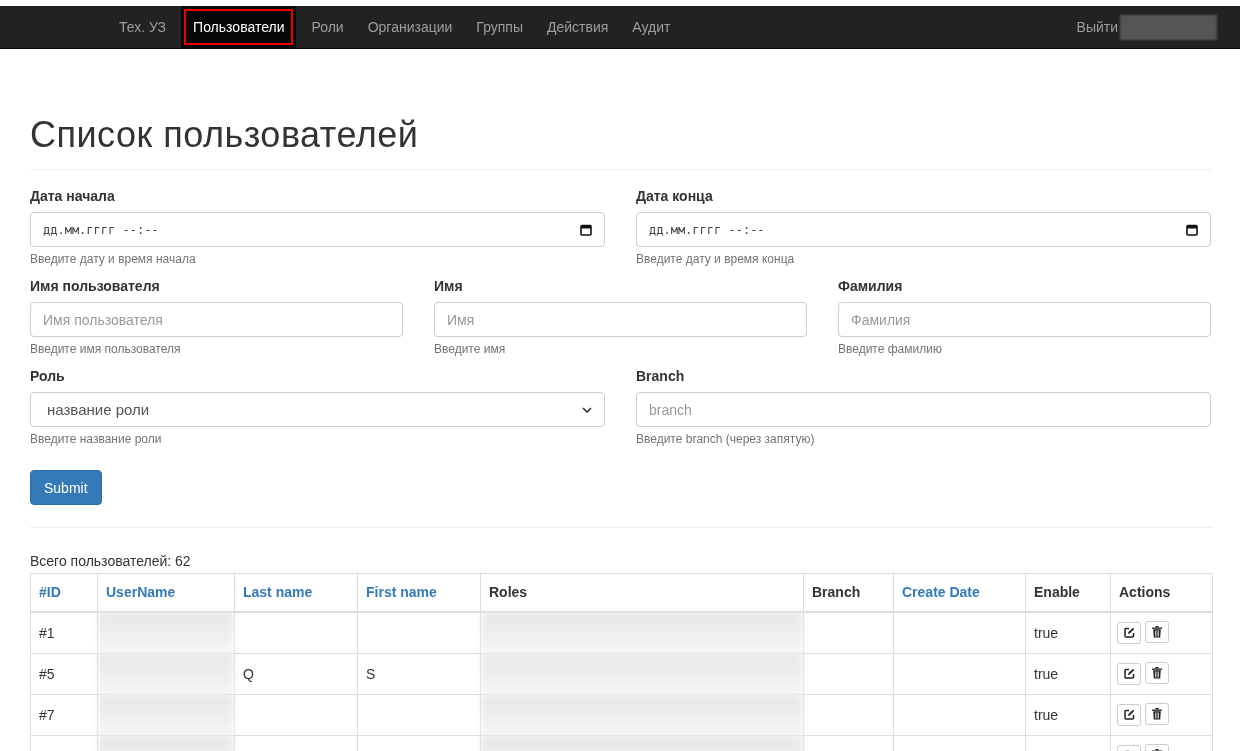 The image size is (1240, 751). What do you see at coordinates (73, 196) in the screenshot?
I see `field-label: Дата начала` at bounding box center [73, 196].